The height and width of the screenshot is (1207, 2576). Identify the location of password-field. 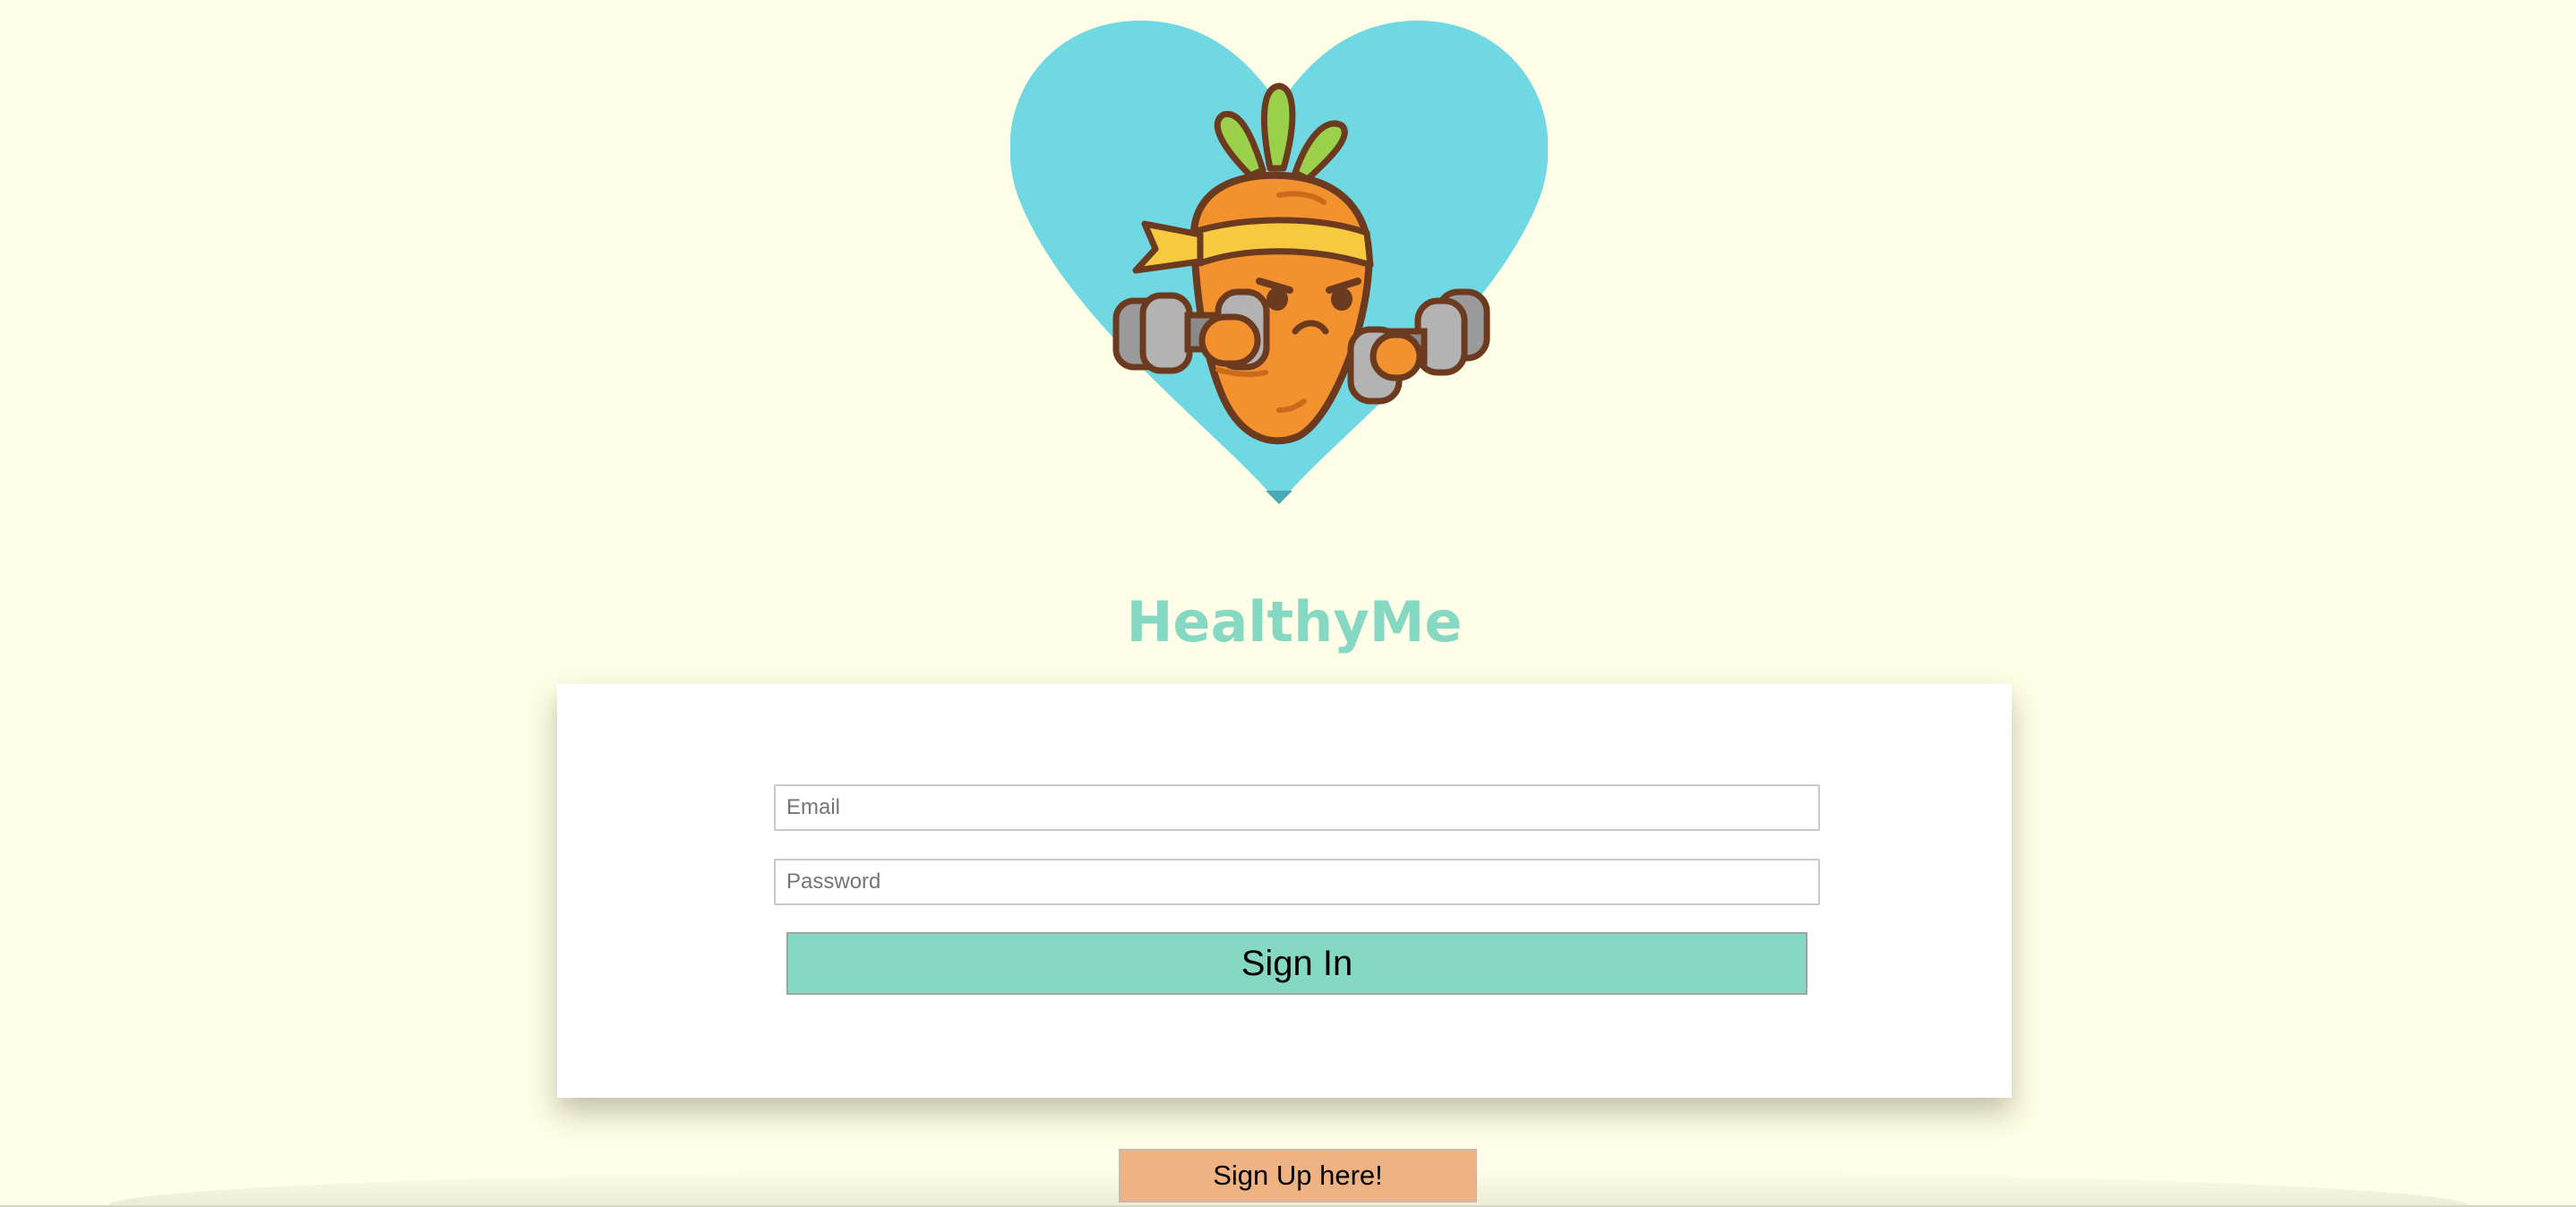
(1297, 882).